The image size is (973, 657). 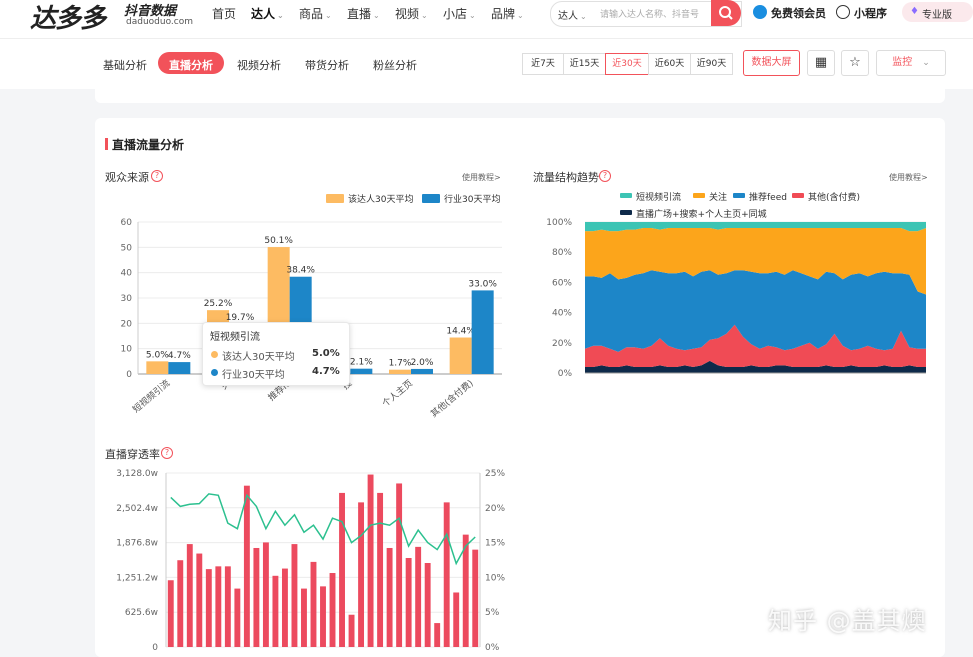 I want to click on y-tick-label-left: 0, so click(x=155, y=648).